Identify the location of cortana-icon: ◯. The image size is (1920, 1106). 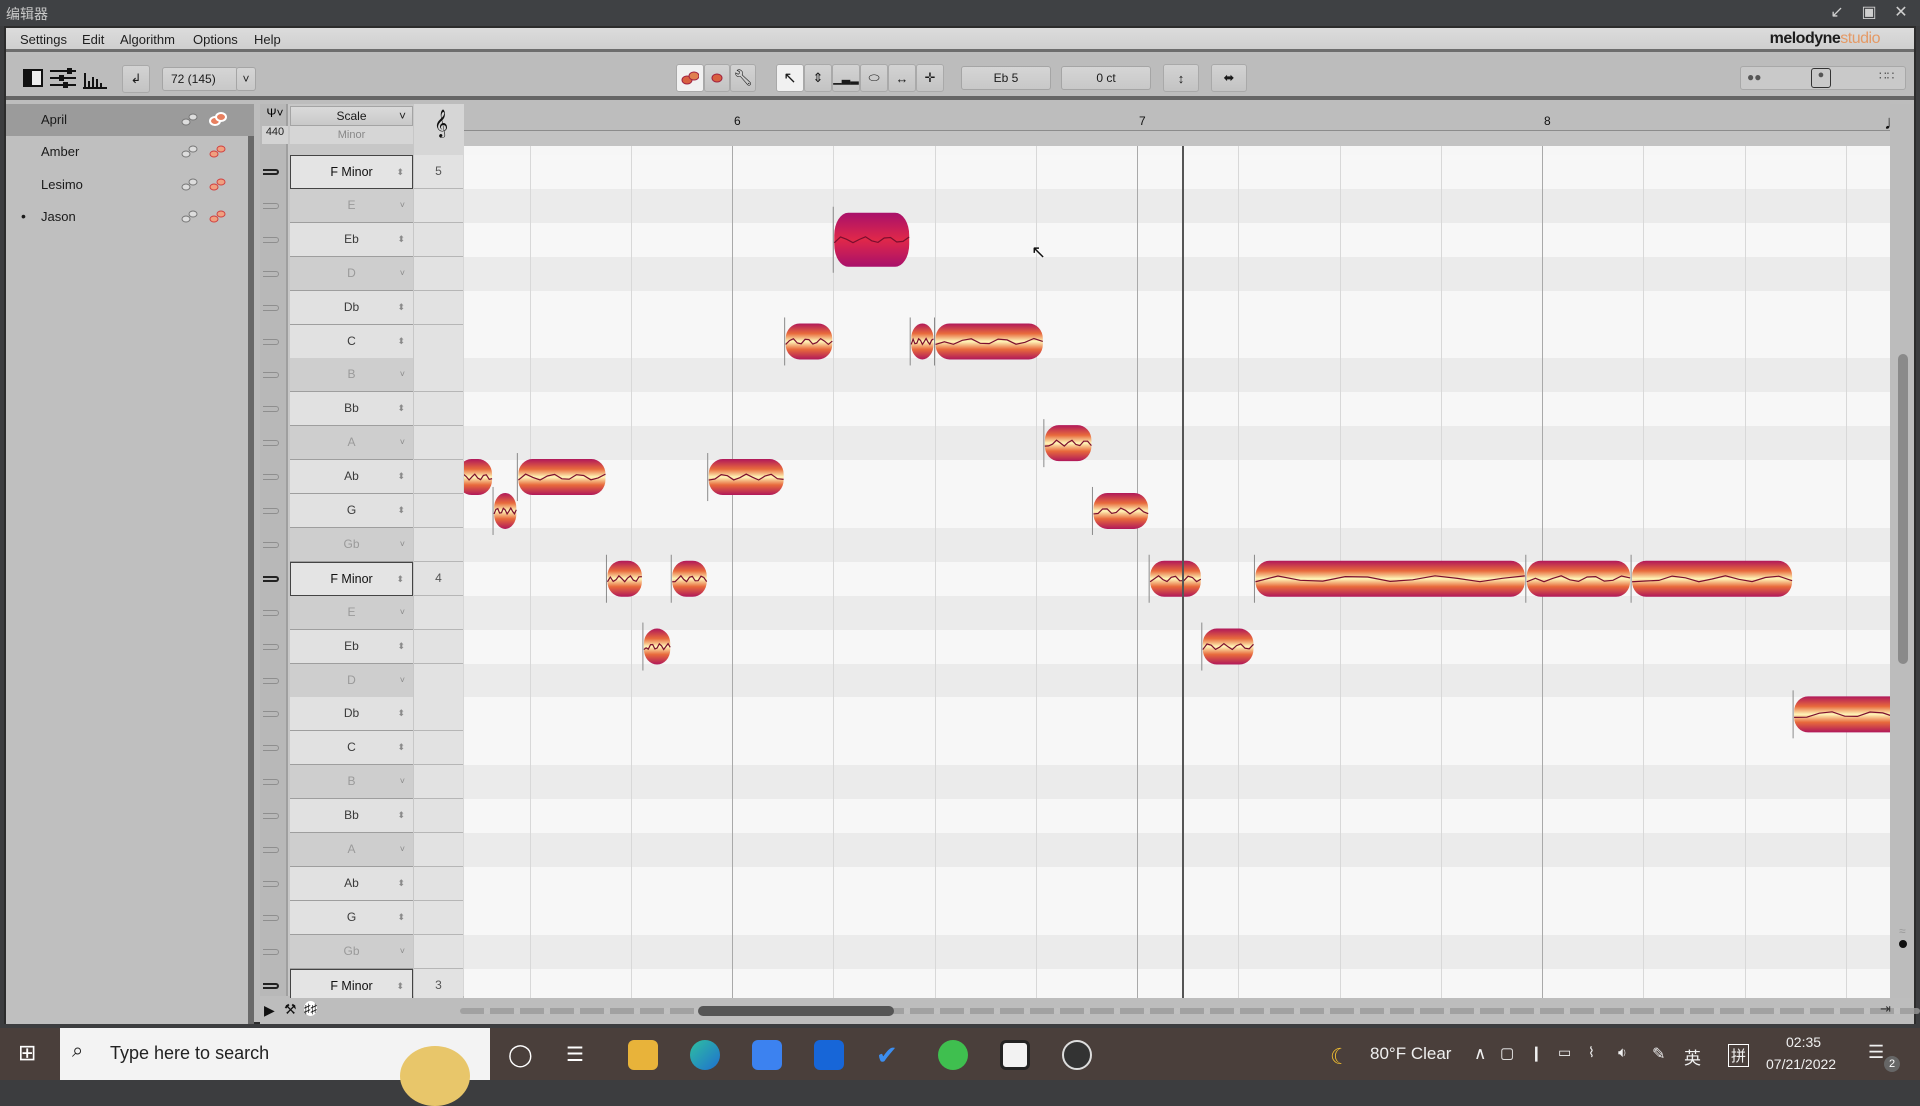
(520, 1055).